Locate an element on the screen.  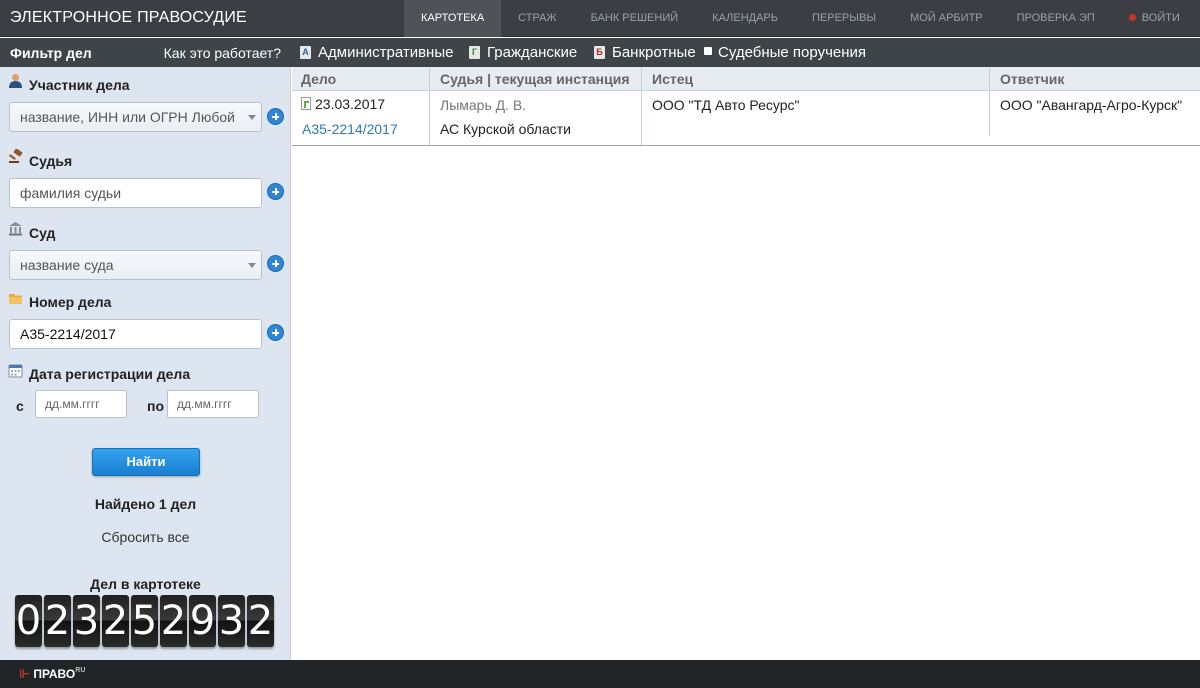
filter-header: Фильтр дел Как это работает? is located at coordinates (145, 52).